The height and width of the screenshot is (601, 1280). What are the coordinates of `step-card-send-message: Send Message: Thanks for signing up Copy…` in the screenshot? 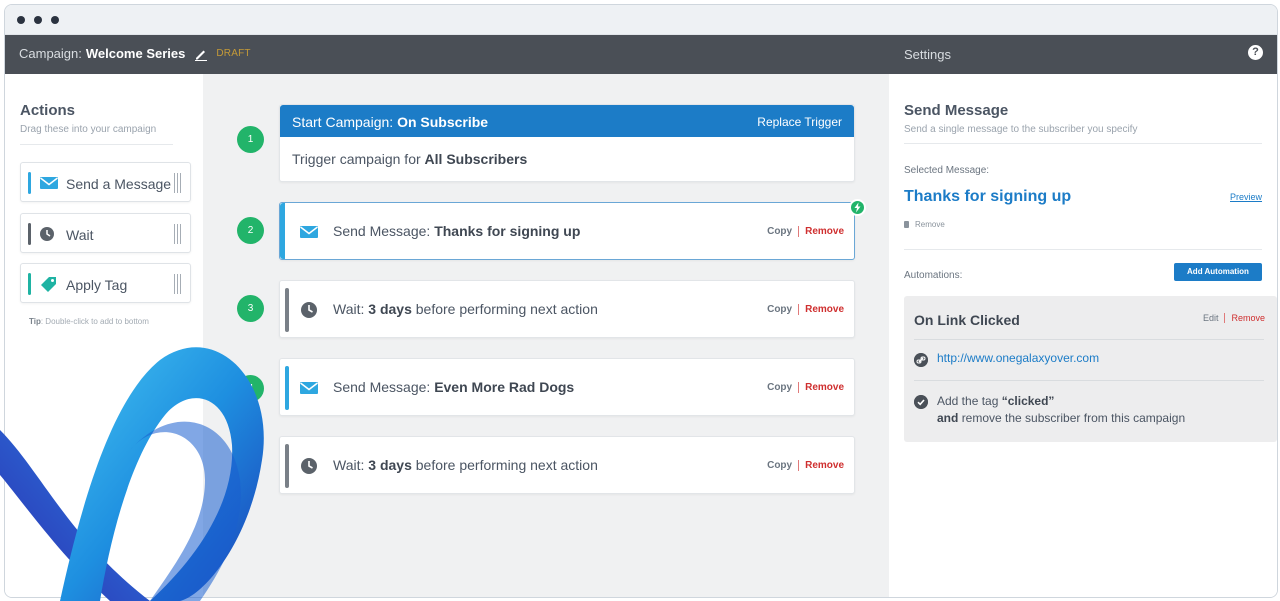 It's located at (567, 231).